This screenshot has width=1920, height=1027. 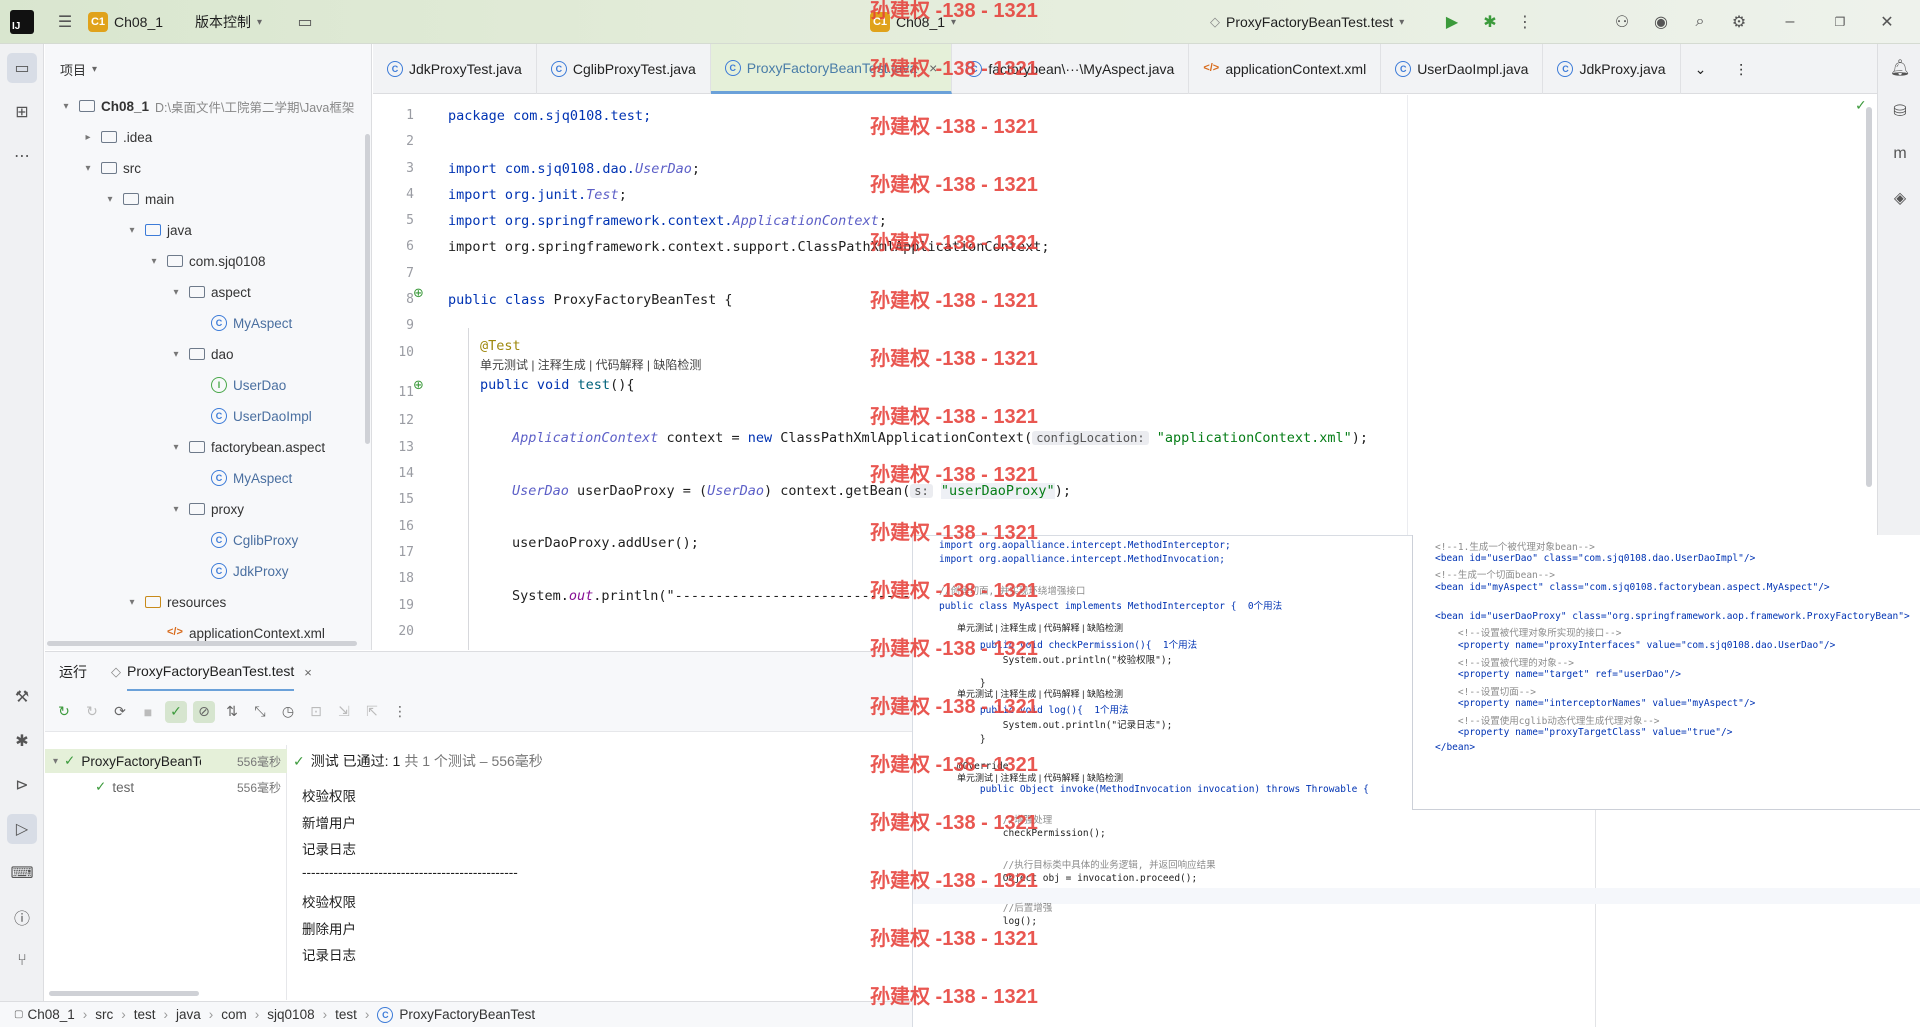 I want to click on breadcrumb-item: java, so click(x=188, y=1014).